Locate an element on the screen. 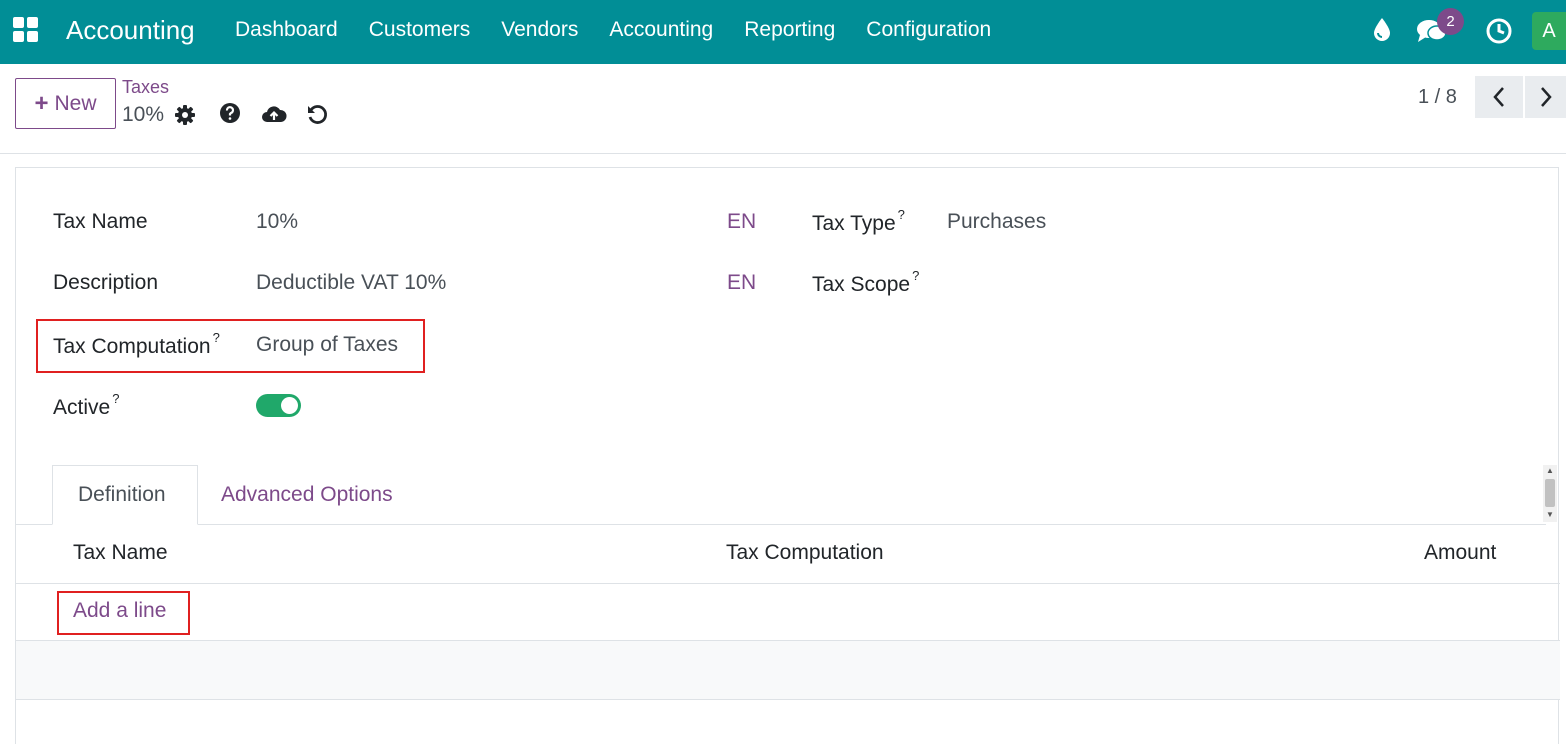 This screenshot has width=1566, height=744. tax-name-field: 10% is located at coordinates (277, 222).